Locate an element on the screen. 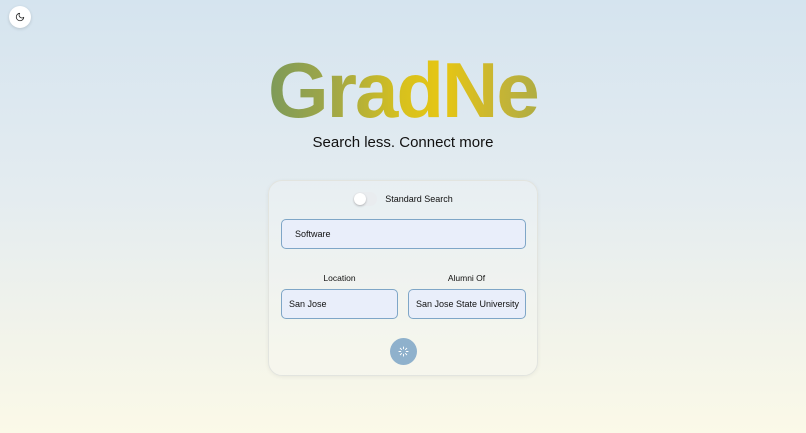  moon-icon is located at coordinates (20, 17).